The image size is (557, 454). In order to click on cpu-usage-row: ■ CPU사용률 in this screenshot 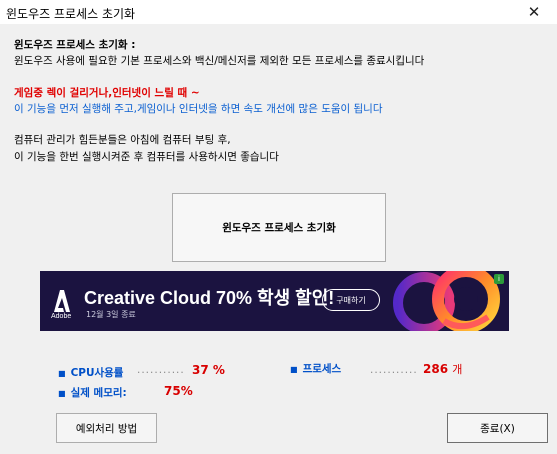, I will do `click(90, 372)`.